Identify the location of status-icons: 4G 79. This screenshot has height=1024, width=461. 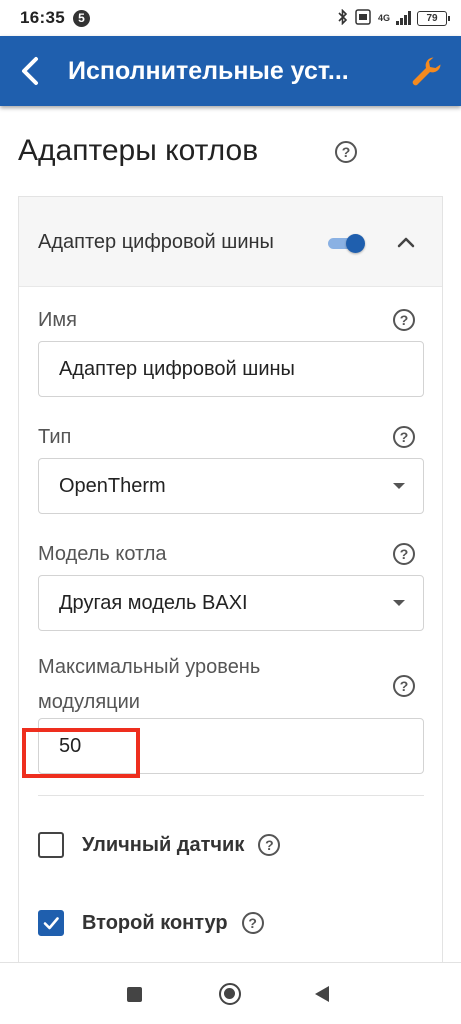
(394, 18).